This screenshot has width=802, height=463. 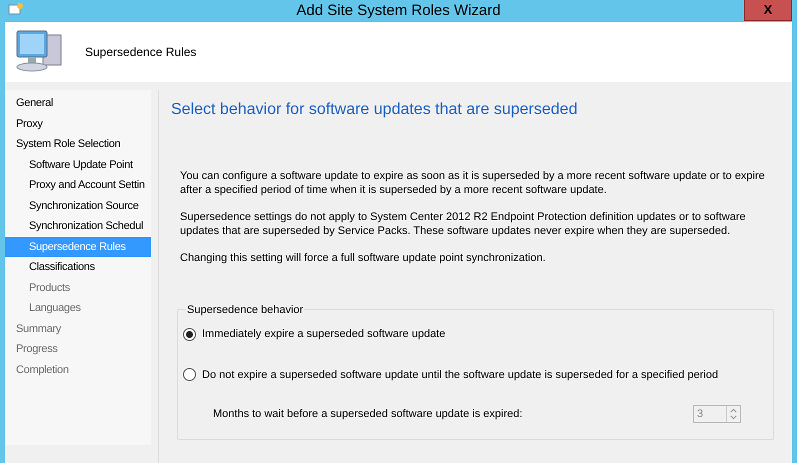 I want to click on close-button: X, so click(x=768, y=10).